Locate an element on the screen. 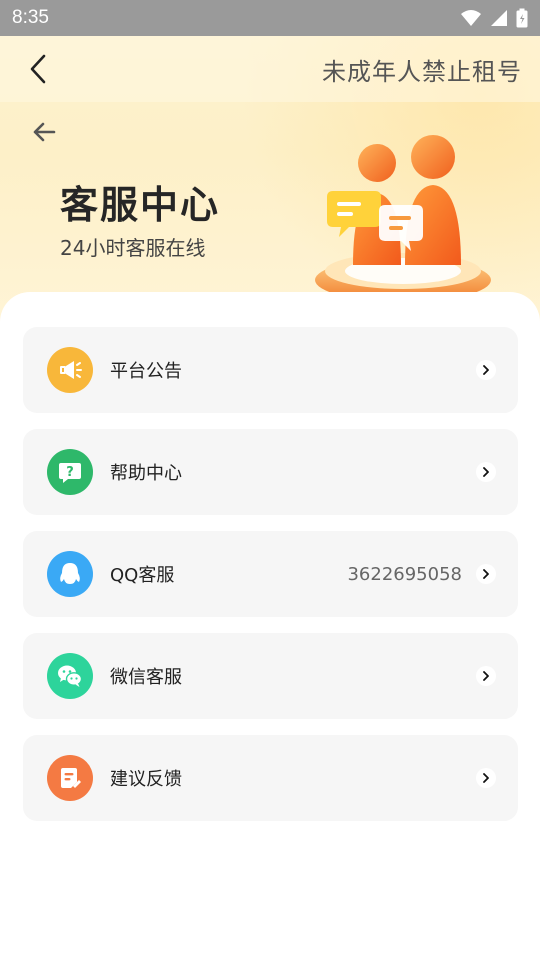 This screenshot has width=540, height=960. status-bar: 8:35 is located at coordinates (270, 18).